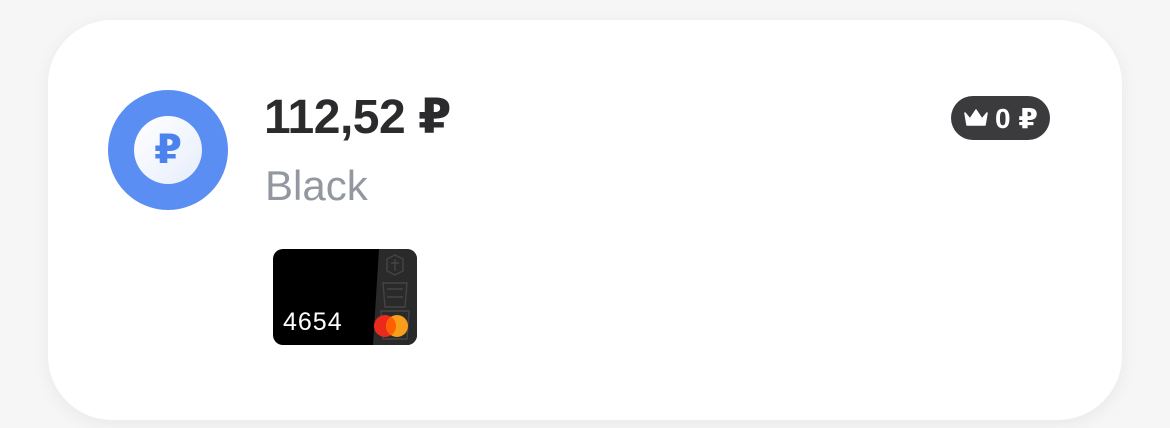 This screenshot has width=1170, height=428. What do you see at coordinates (345, 297) in the screenshot?
I see `bank-card-thumbnail: 4654` at bounding box center [345, 297].